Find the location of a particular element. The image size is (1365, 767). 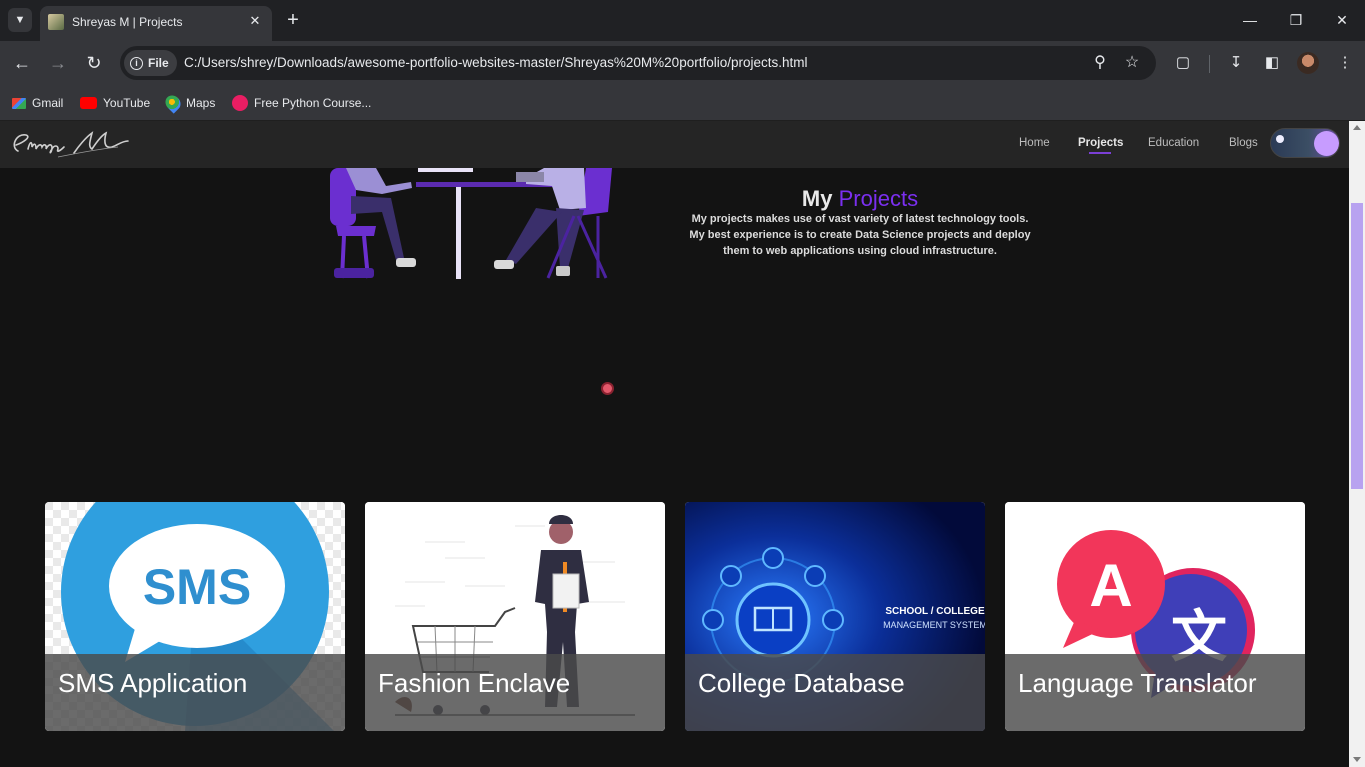

course-icon is located at coordinates (240, 103).